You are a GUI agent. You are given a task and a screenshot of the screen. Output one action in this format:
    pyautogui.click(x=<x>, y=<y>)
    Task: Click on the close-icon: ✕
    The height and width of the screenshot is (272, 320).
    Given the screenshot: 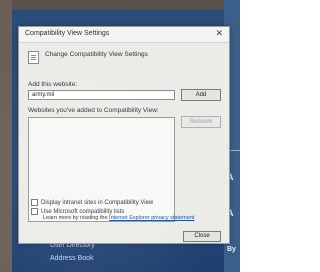 What is the action you would take?
    pyautogui.click(x=219, y=33)
    